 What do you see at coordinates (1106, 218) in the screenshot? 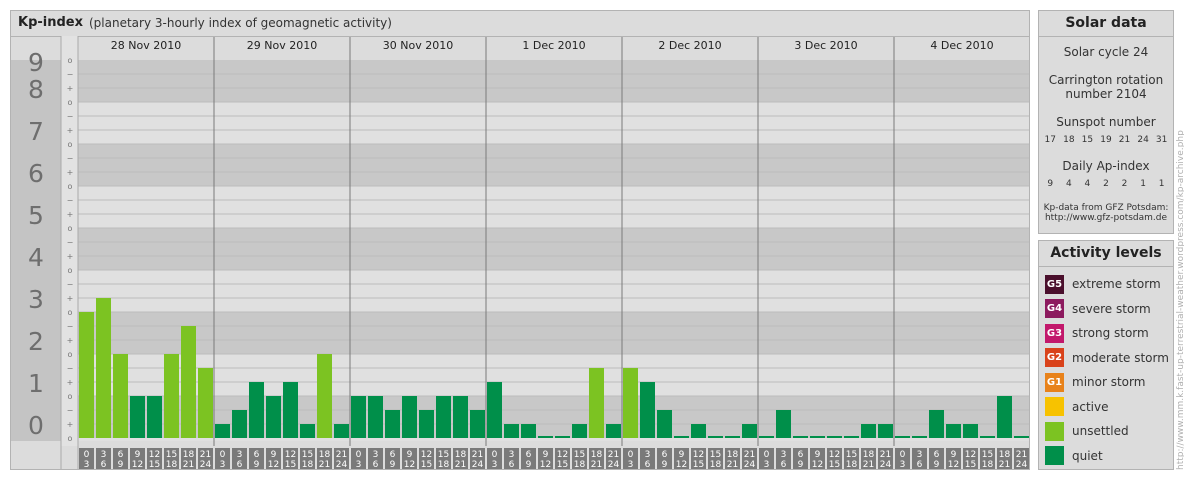
I see `source-link: http://www.gfz-potsdam.de` at bounding box center [1106, 218].